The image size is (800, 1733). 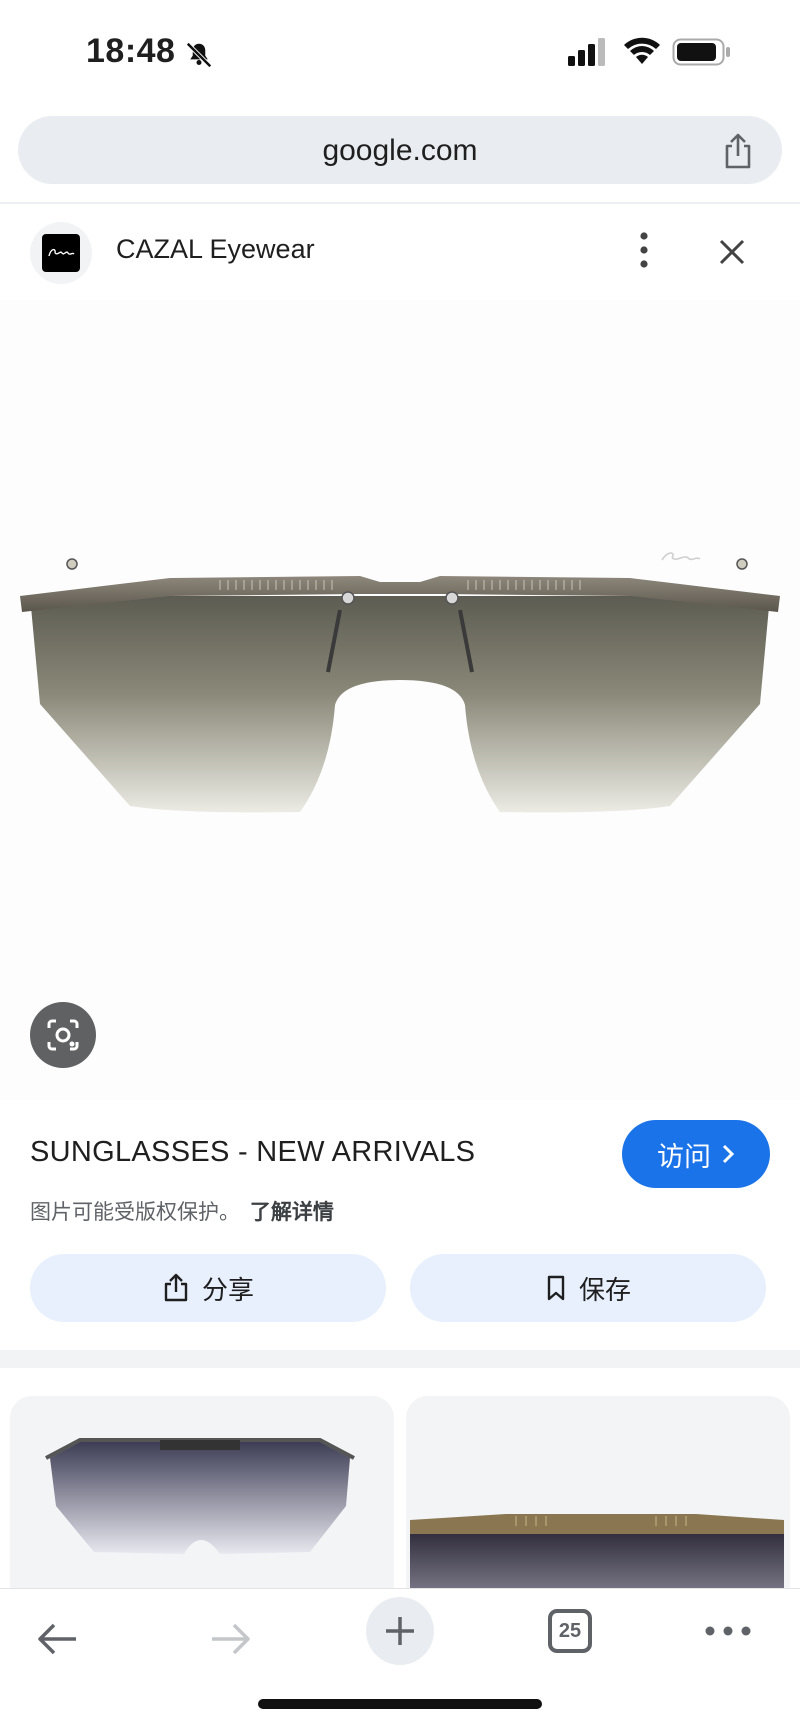 What do you see at coordinates (400, 50) in the screenshot?
I see `status-bar: 18:48` at bounding box center [400, 50].